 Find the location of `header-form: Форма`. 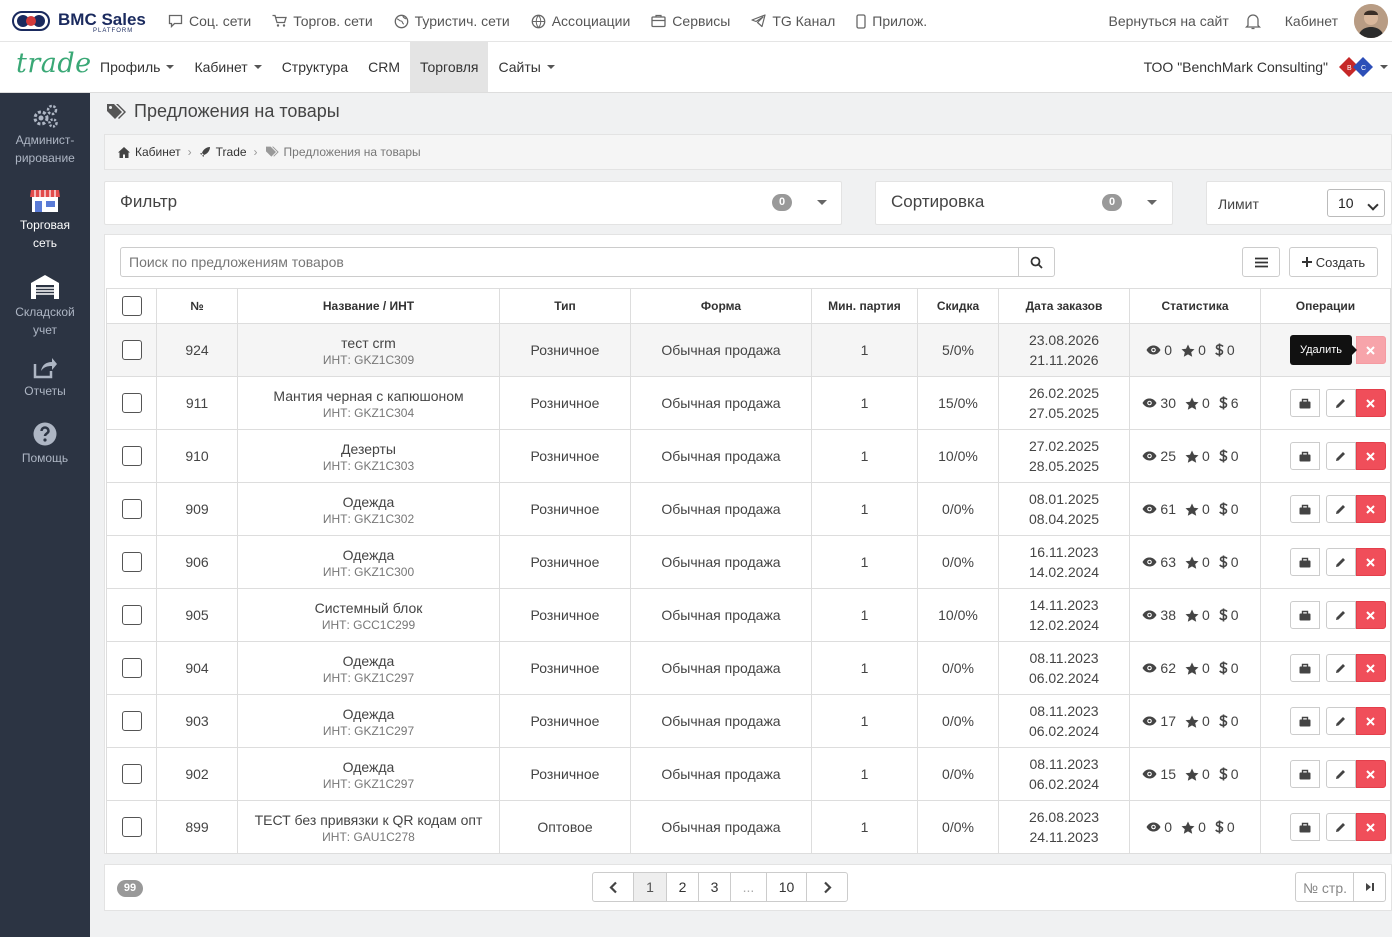

header-form: Форма is located at coordinates (721, 306).